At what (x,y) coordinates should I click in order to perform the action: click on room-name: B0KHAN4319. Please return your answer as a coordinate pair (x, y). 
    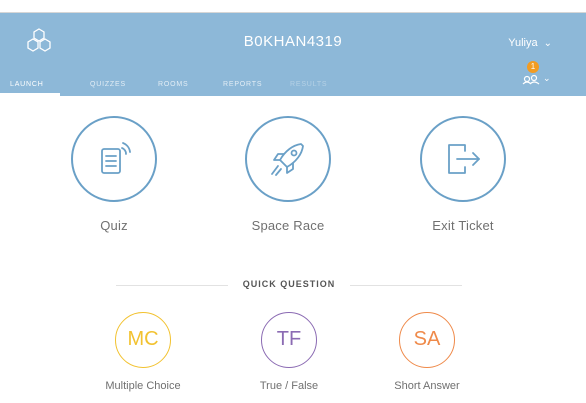
    Looking at the image, I should click on (293, 41).